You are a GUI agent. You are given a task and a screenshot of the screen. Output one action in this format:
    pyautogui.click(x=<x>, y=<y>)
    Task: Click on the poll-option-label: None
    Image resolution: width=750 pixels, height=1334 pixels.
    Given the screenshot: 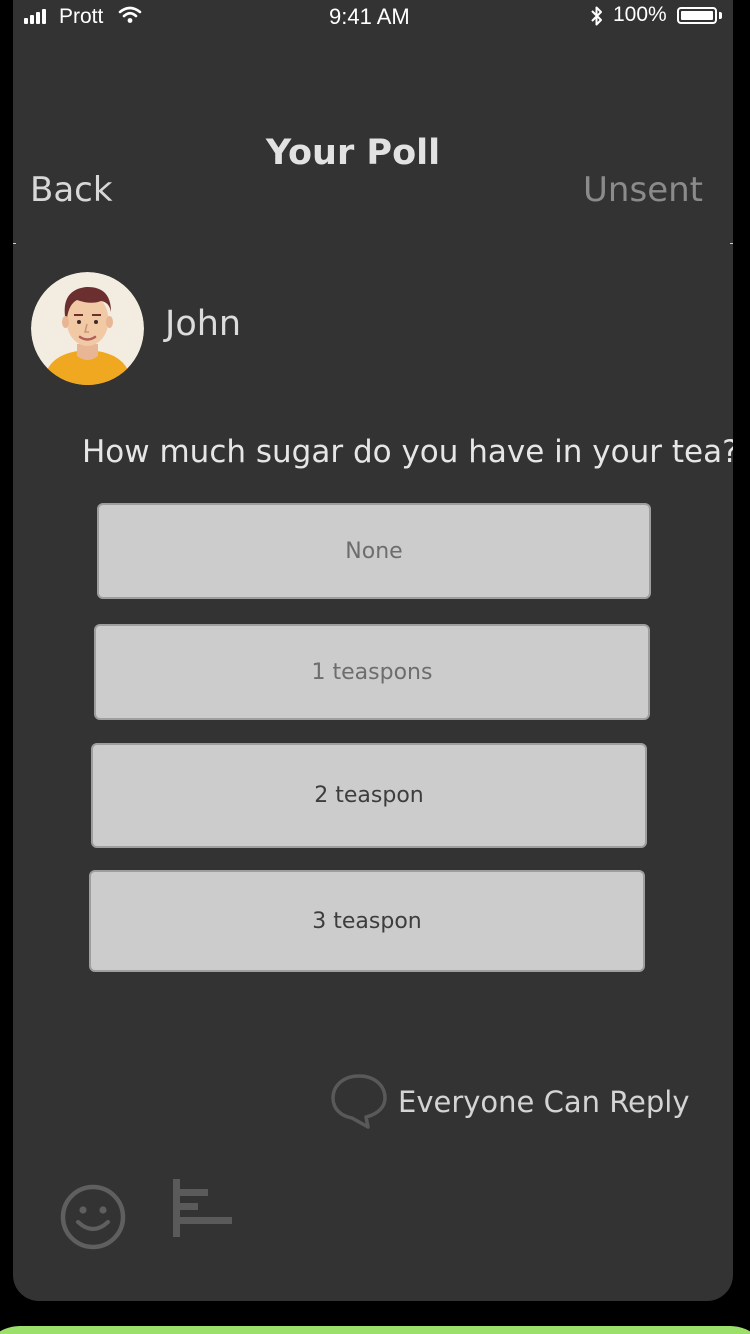 What is the action you would take?
    pyautogui.click(x=374, y=551)
    